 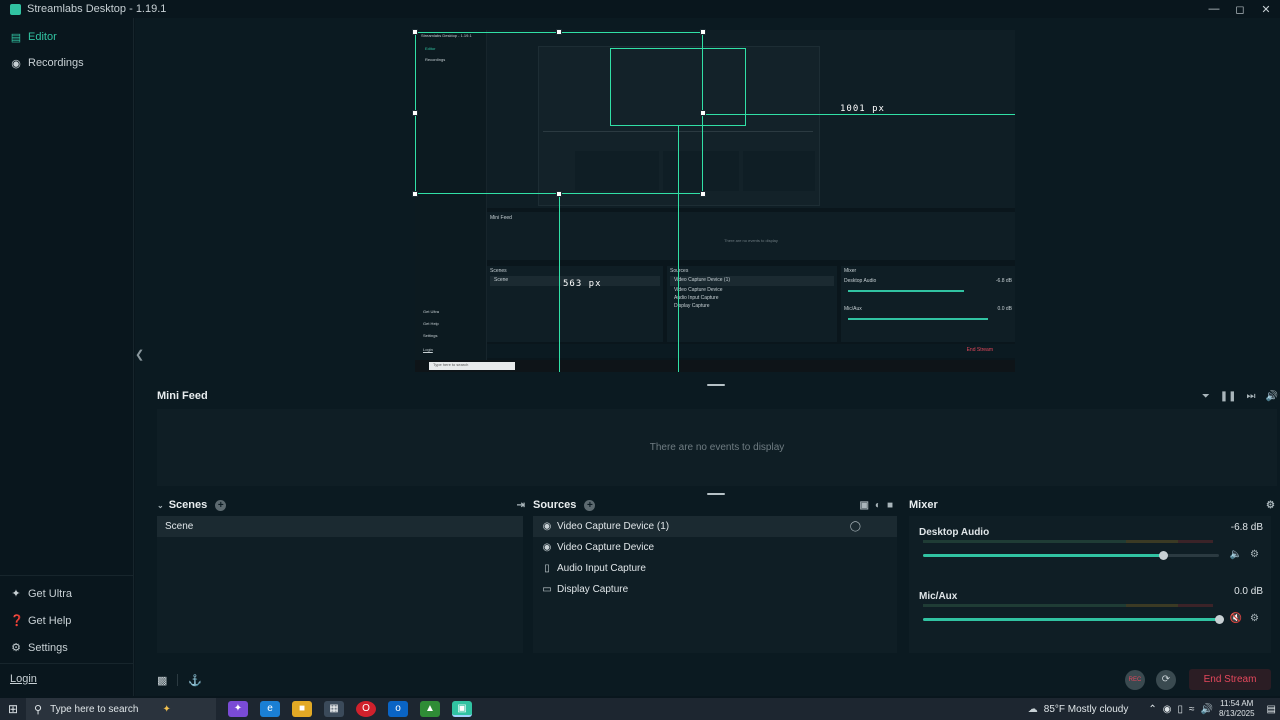 What do you see at coordinates (178, 680) in the screenshot?
I see `divider` at bounding box center [178, 680].